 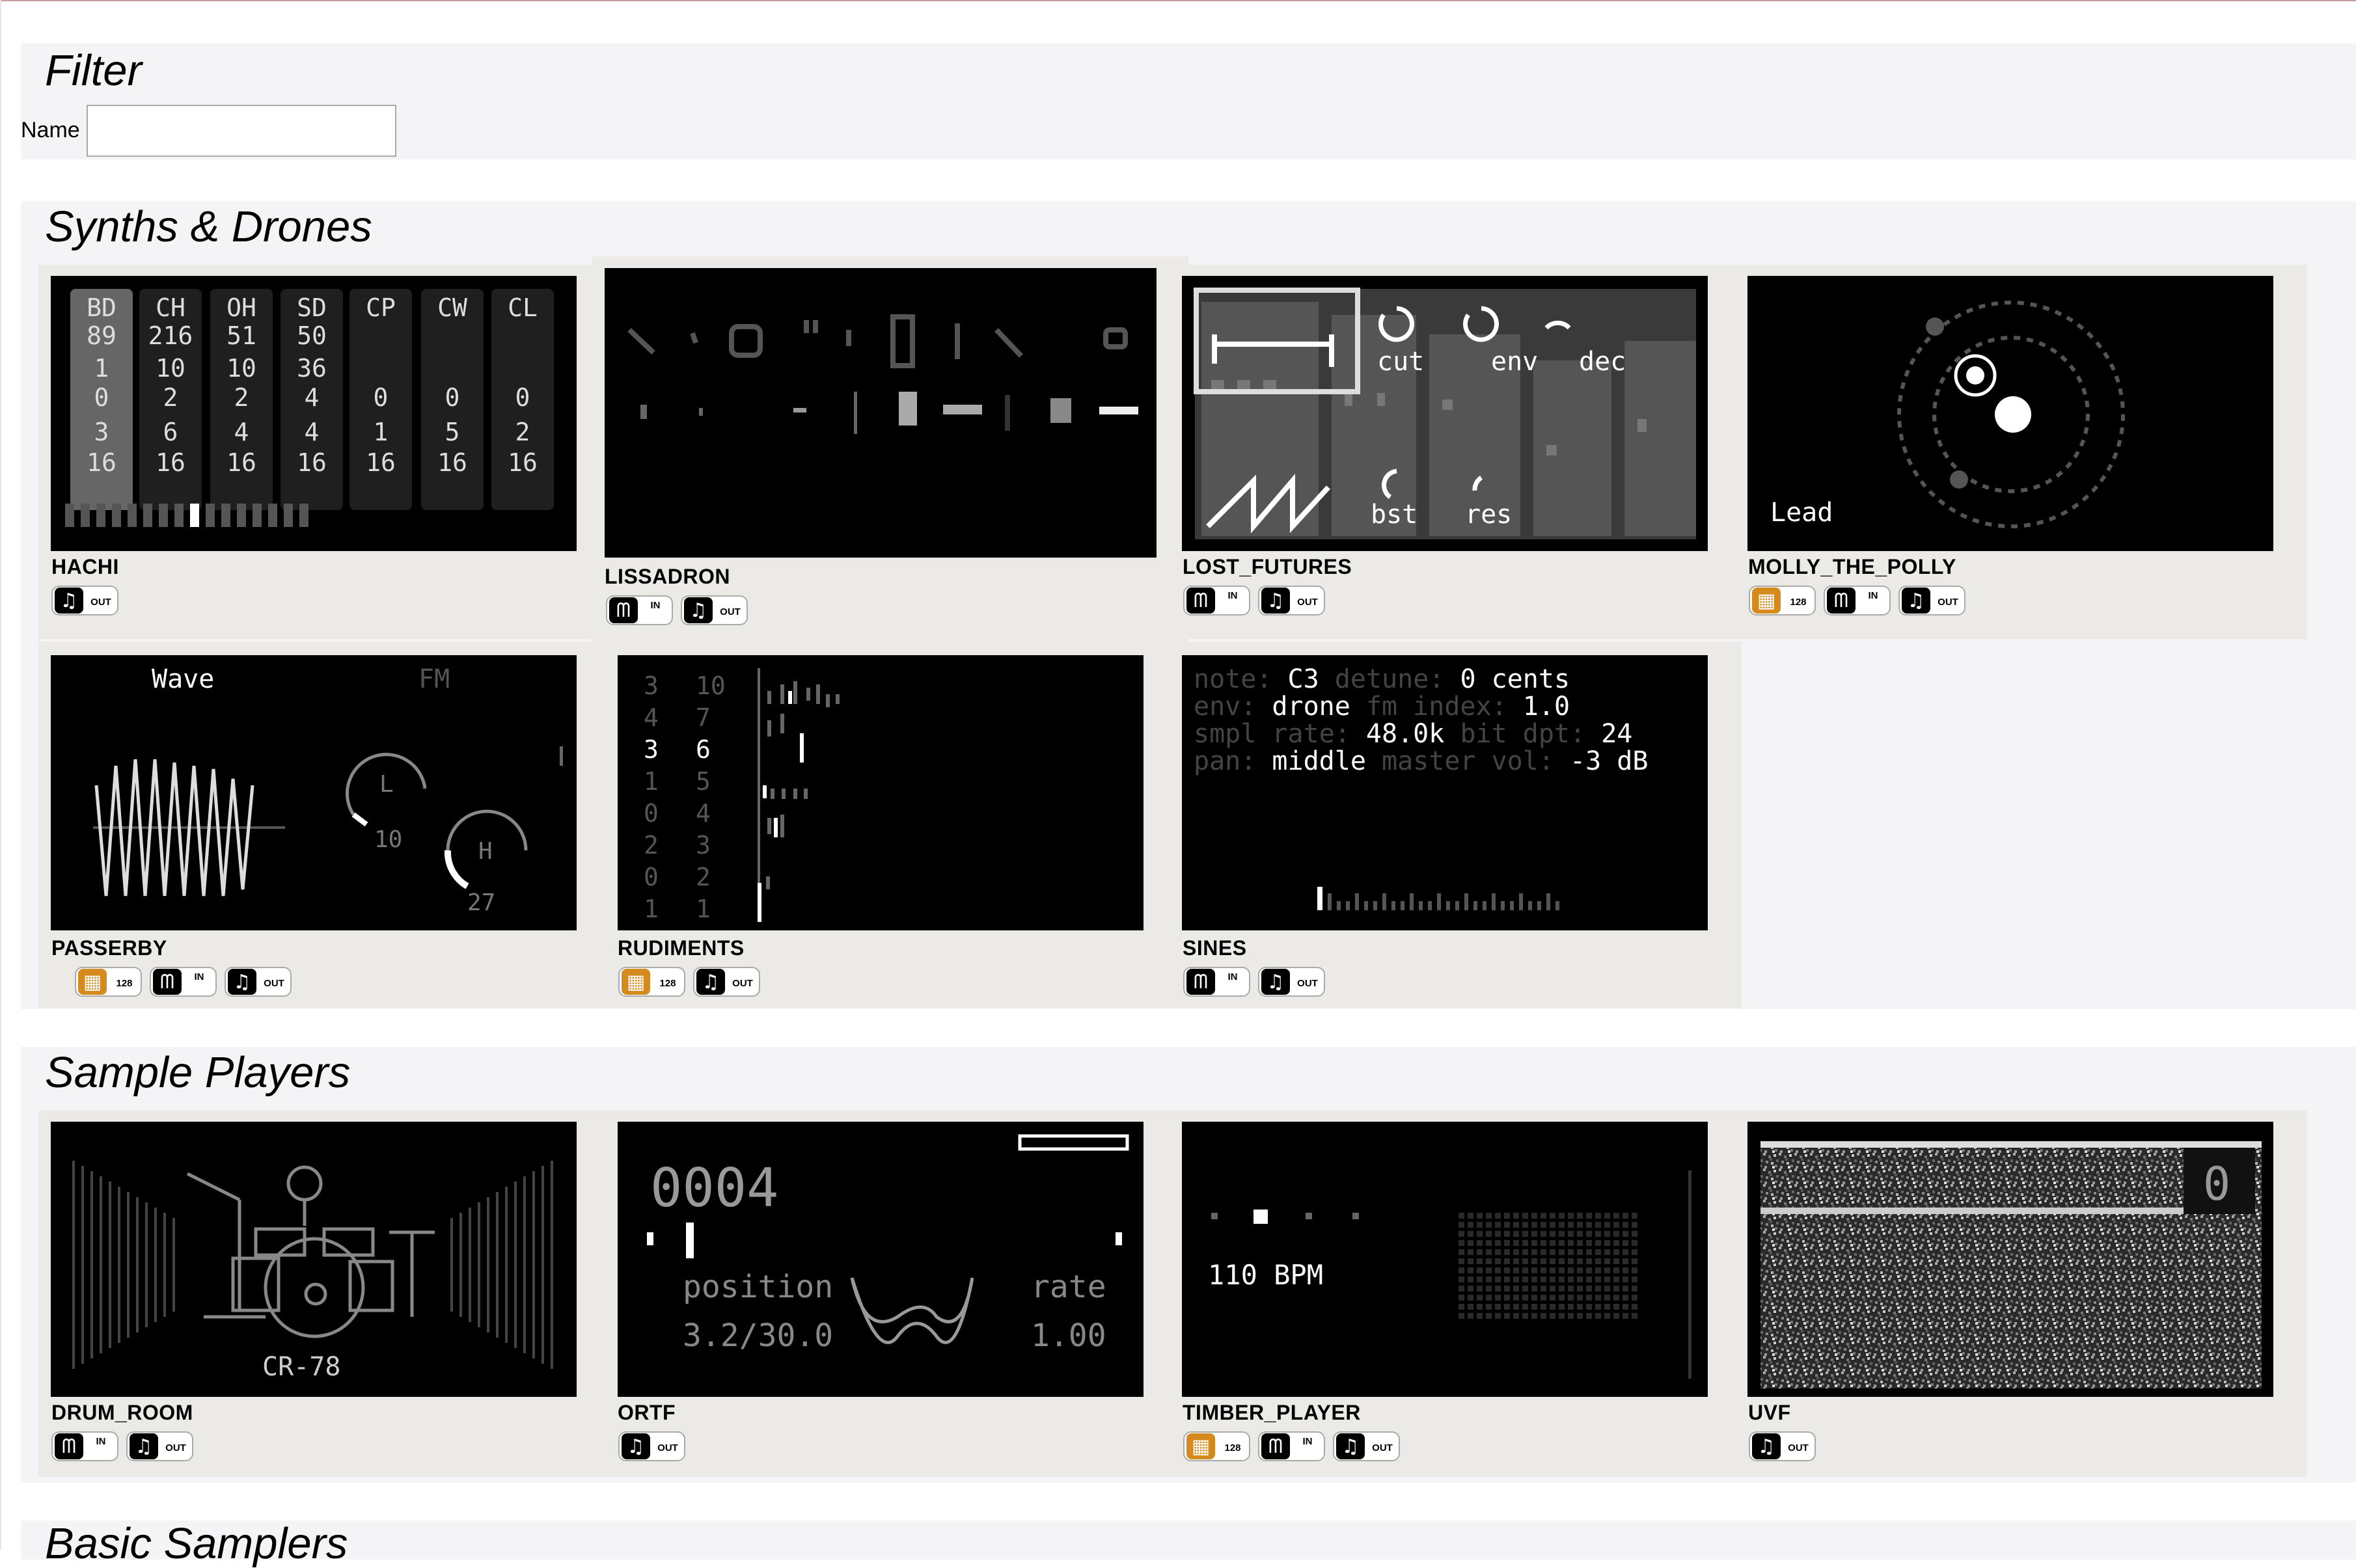 I want to click on script-card-lost-futures: cut env dec bst res LOST_FUTURES ᗰ IN ♫ OUT, so click(x=1456, y=452).